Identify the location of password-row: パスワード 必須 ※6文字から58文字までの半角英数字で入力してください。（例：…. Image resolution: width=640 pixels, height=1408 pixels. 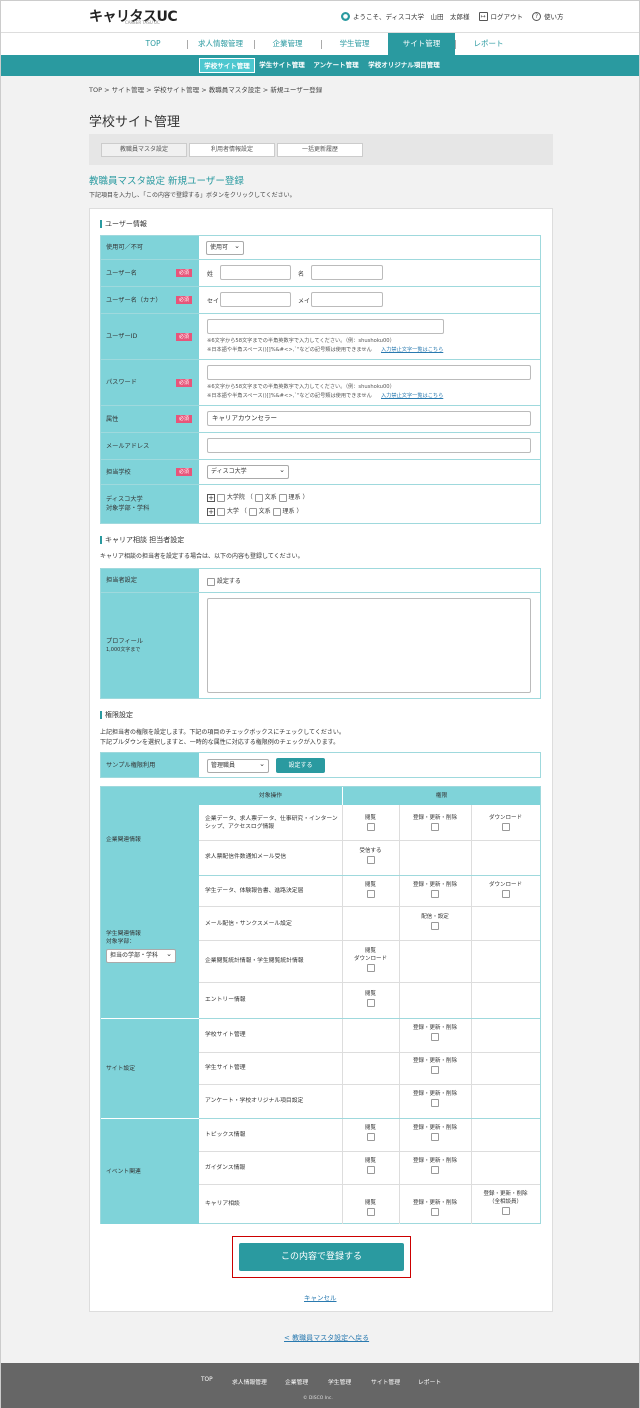
(320, 383).